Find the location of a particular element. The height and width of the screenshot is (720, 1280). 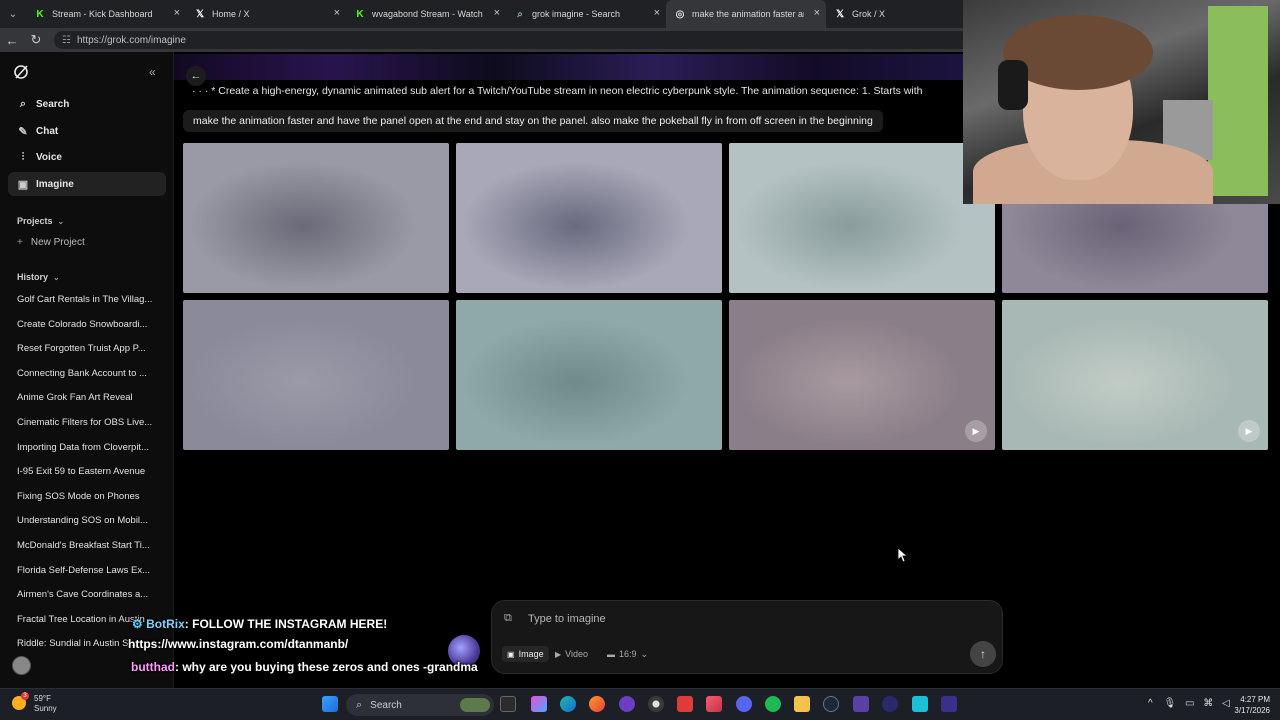

aspect-ratio-select: ▬ 16:9 ⌄ is located at coordinates (627, 654).